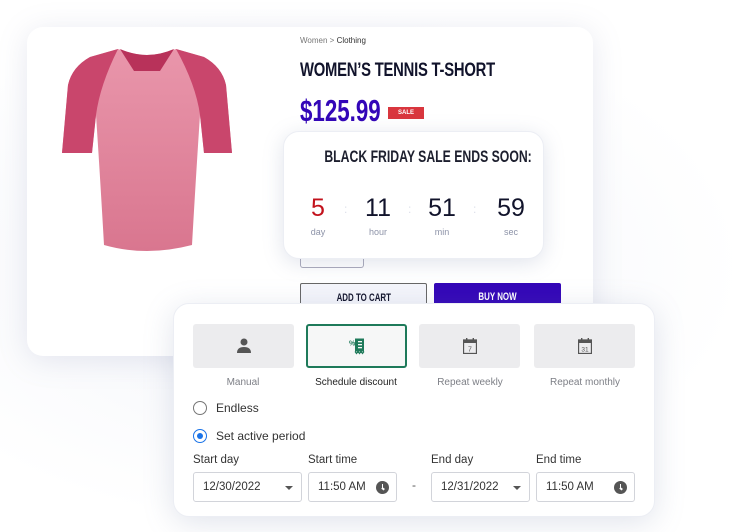 Image resolution: width=747 pixels, height=532 pixels. Describe the element at coordinates (585, 350) in the screenshot. I see `svg-text: 31` at that location.